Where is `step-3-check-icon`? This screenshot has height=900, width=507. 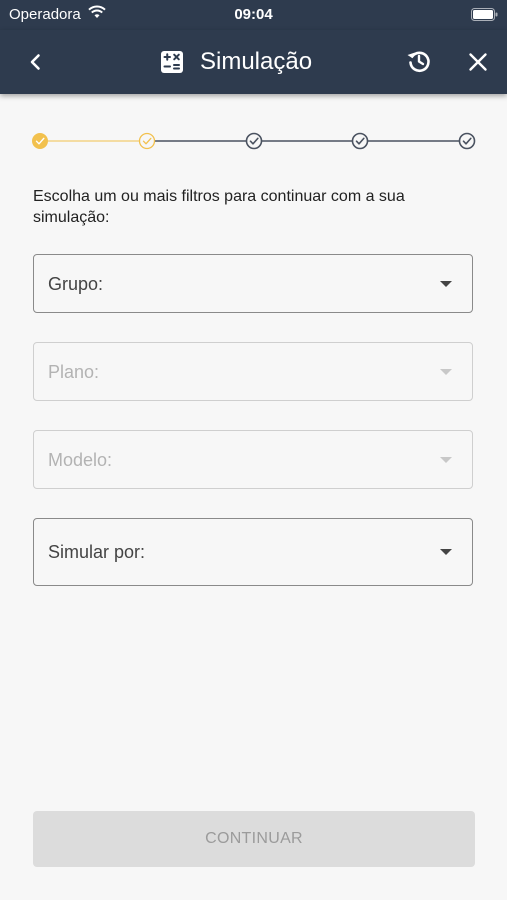 step-3-check-icon is located at coordinates (254, 141).